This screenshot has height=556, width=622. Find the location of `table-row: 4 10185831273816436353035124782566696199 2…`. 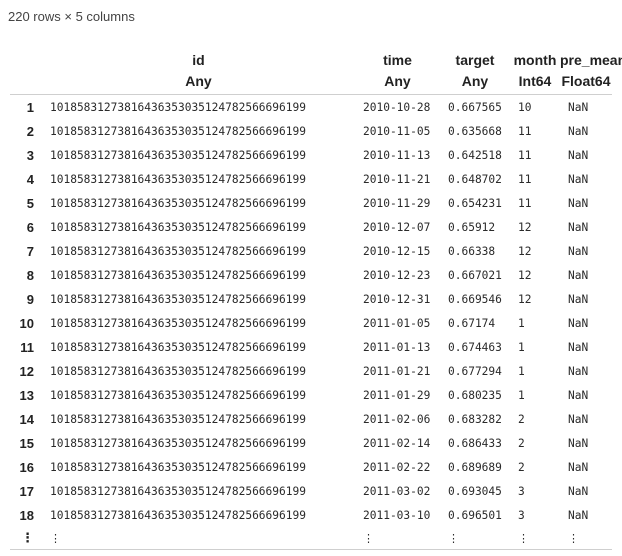

table-row: 4 10185831273816436353035124782566696199 2… is located at coordinates (311, 179).